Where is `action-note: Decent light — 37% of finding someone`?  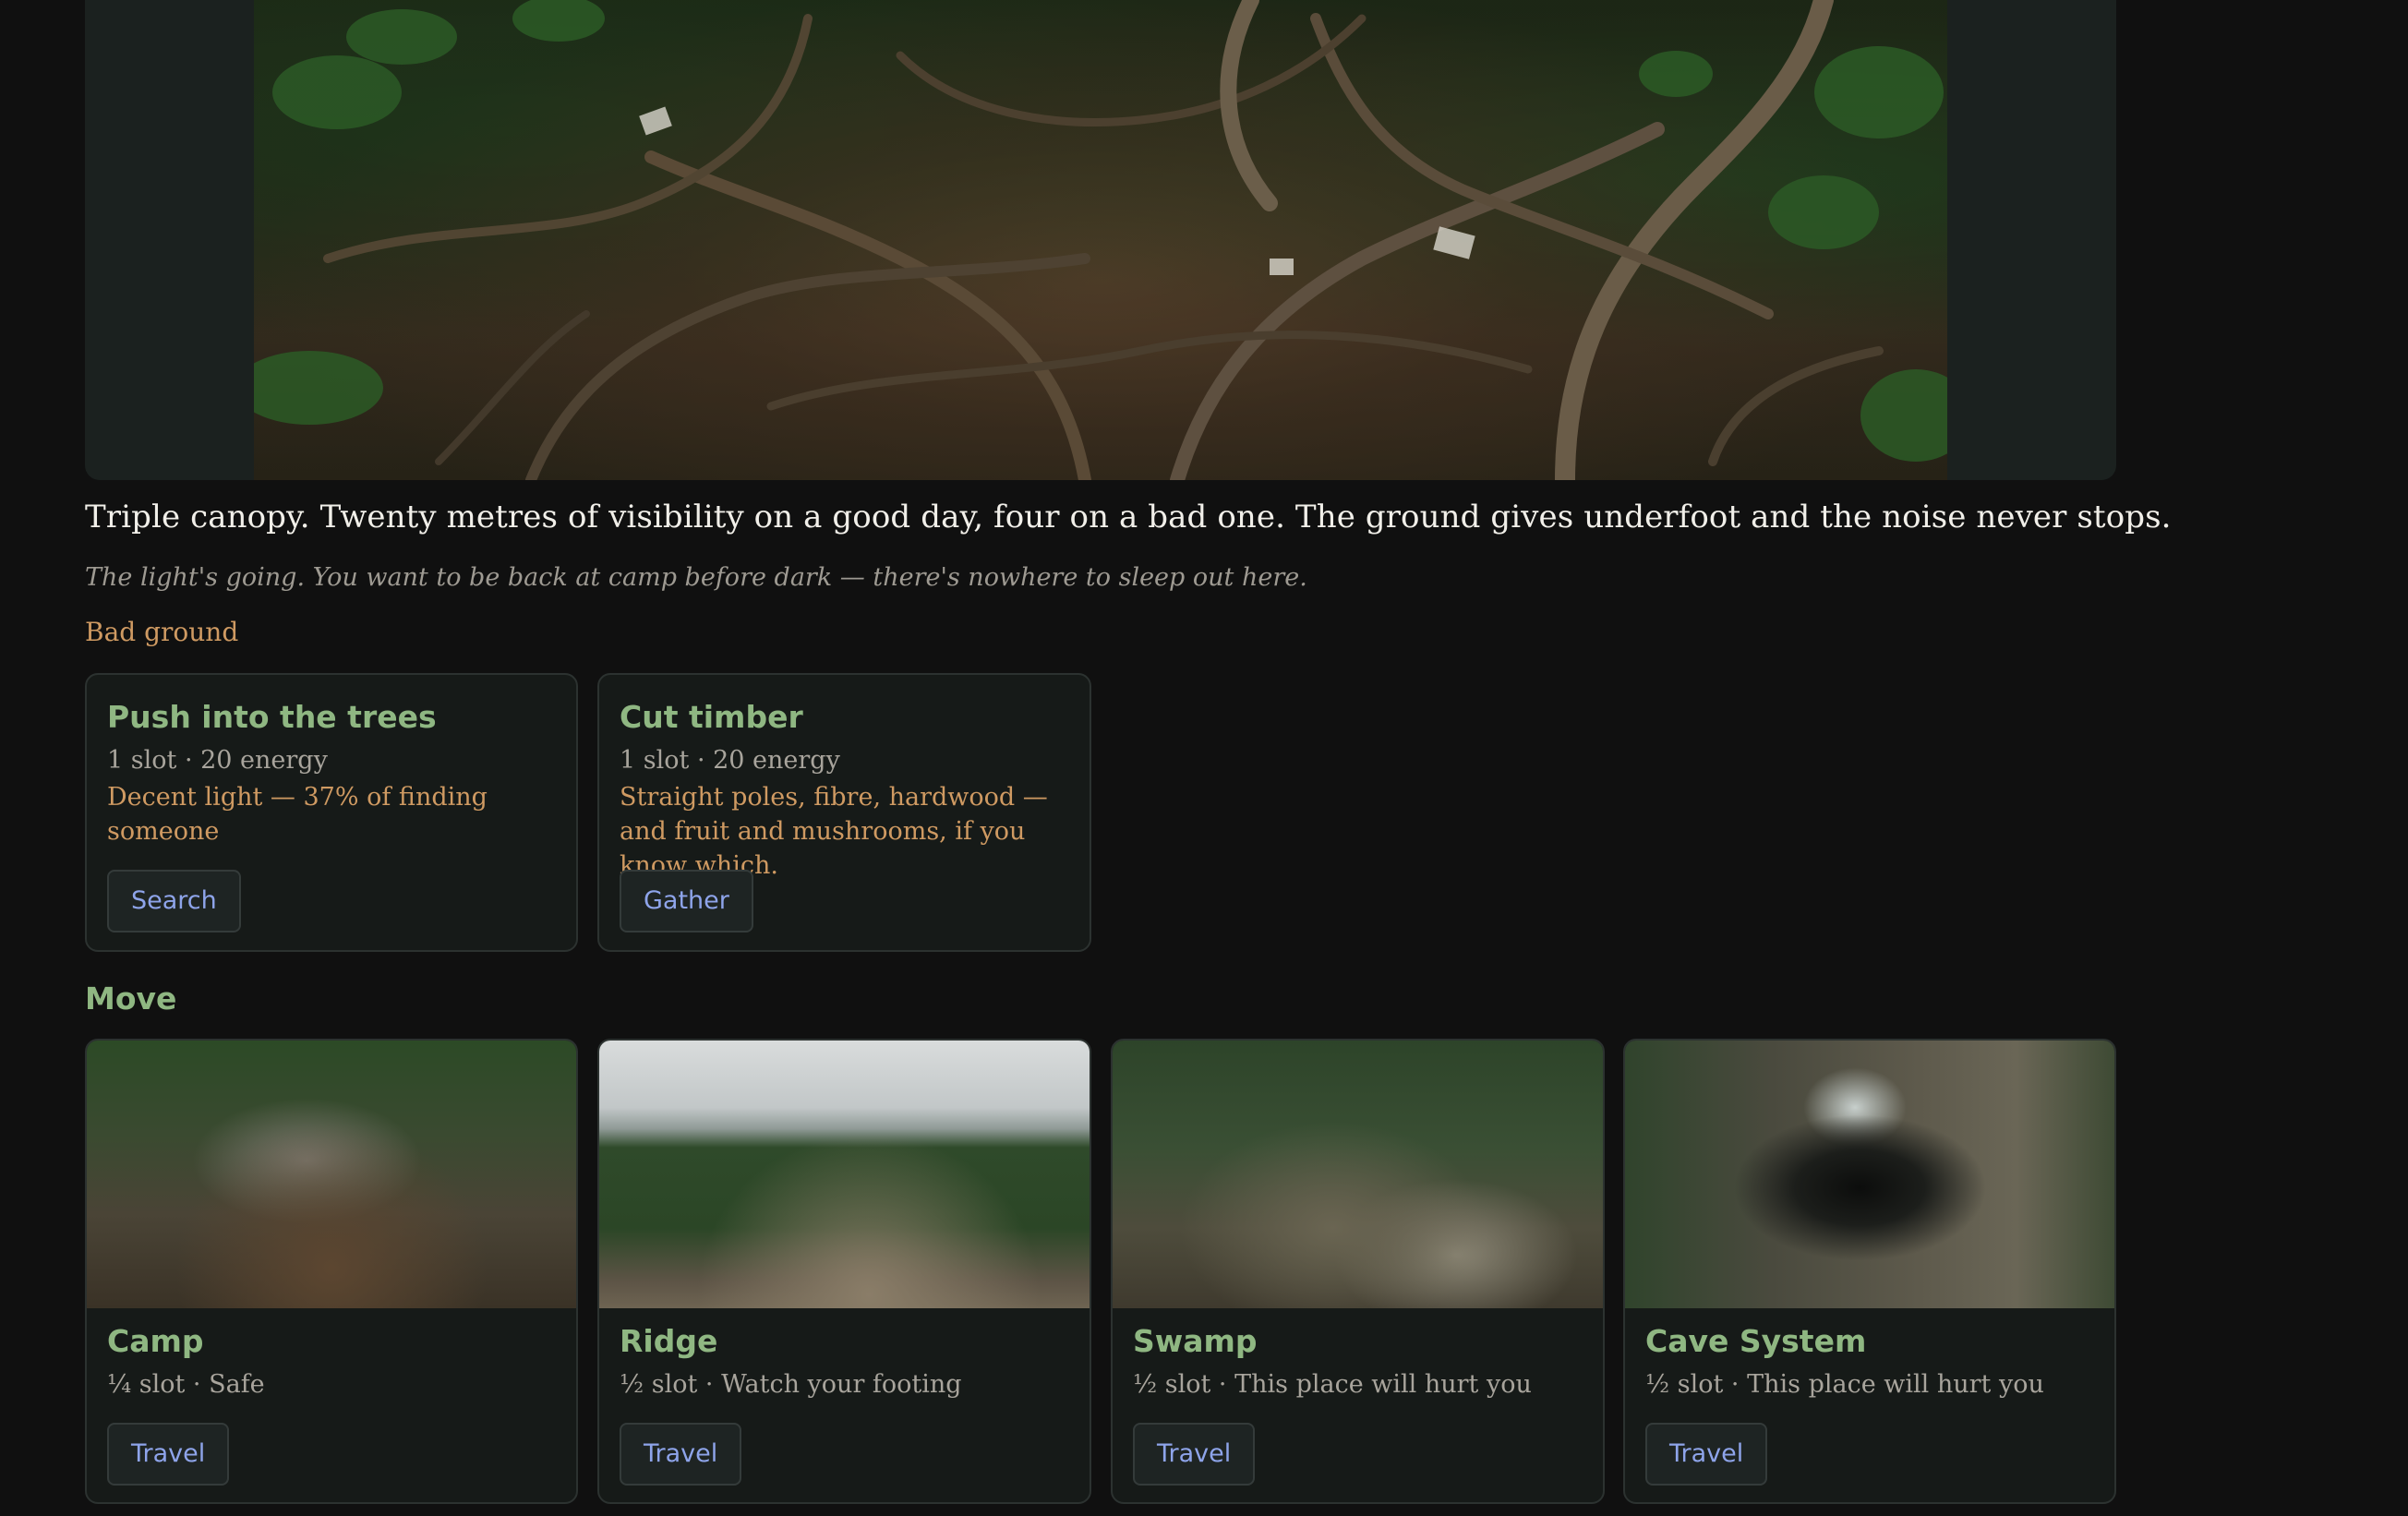 action-note: Decent light — 37% of finding someone is located at coordinates (297, 814).